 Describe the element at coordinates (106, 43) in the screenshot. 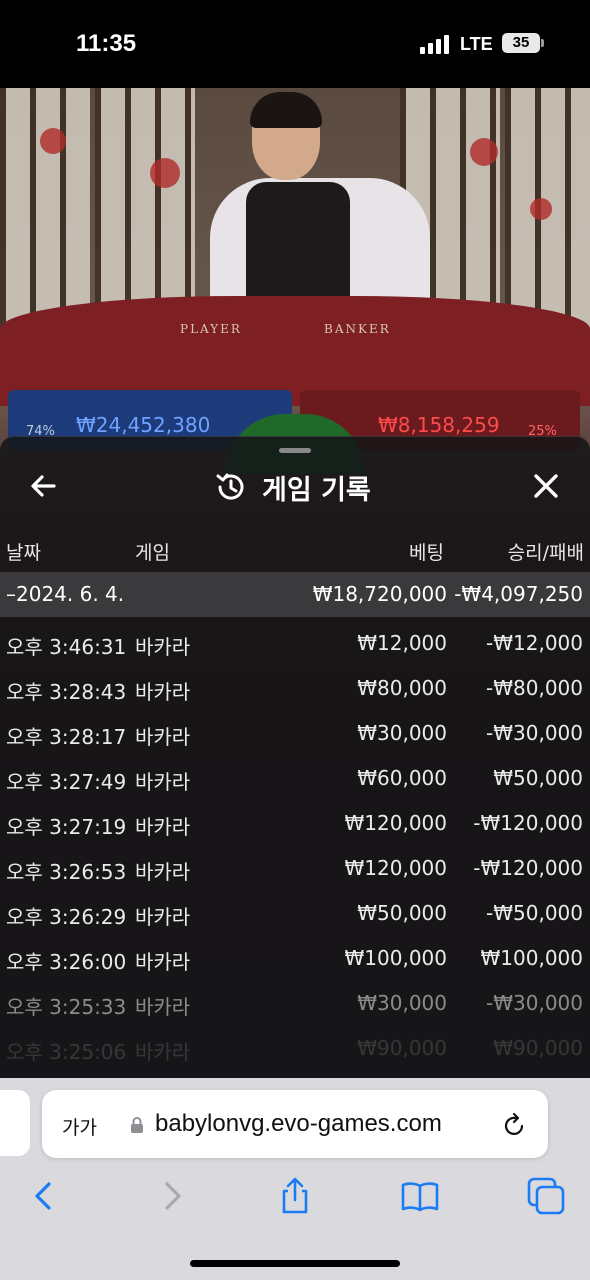

I see `status-time: 11:35` at that location.